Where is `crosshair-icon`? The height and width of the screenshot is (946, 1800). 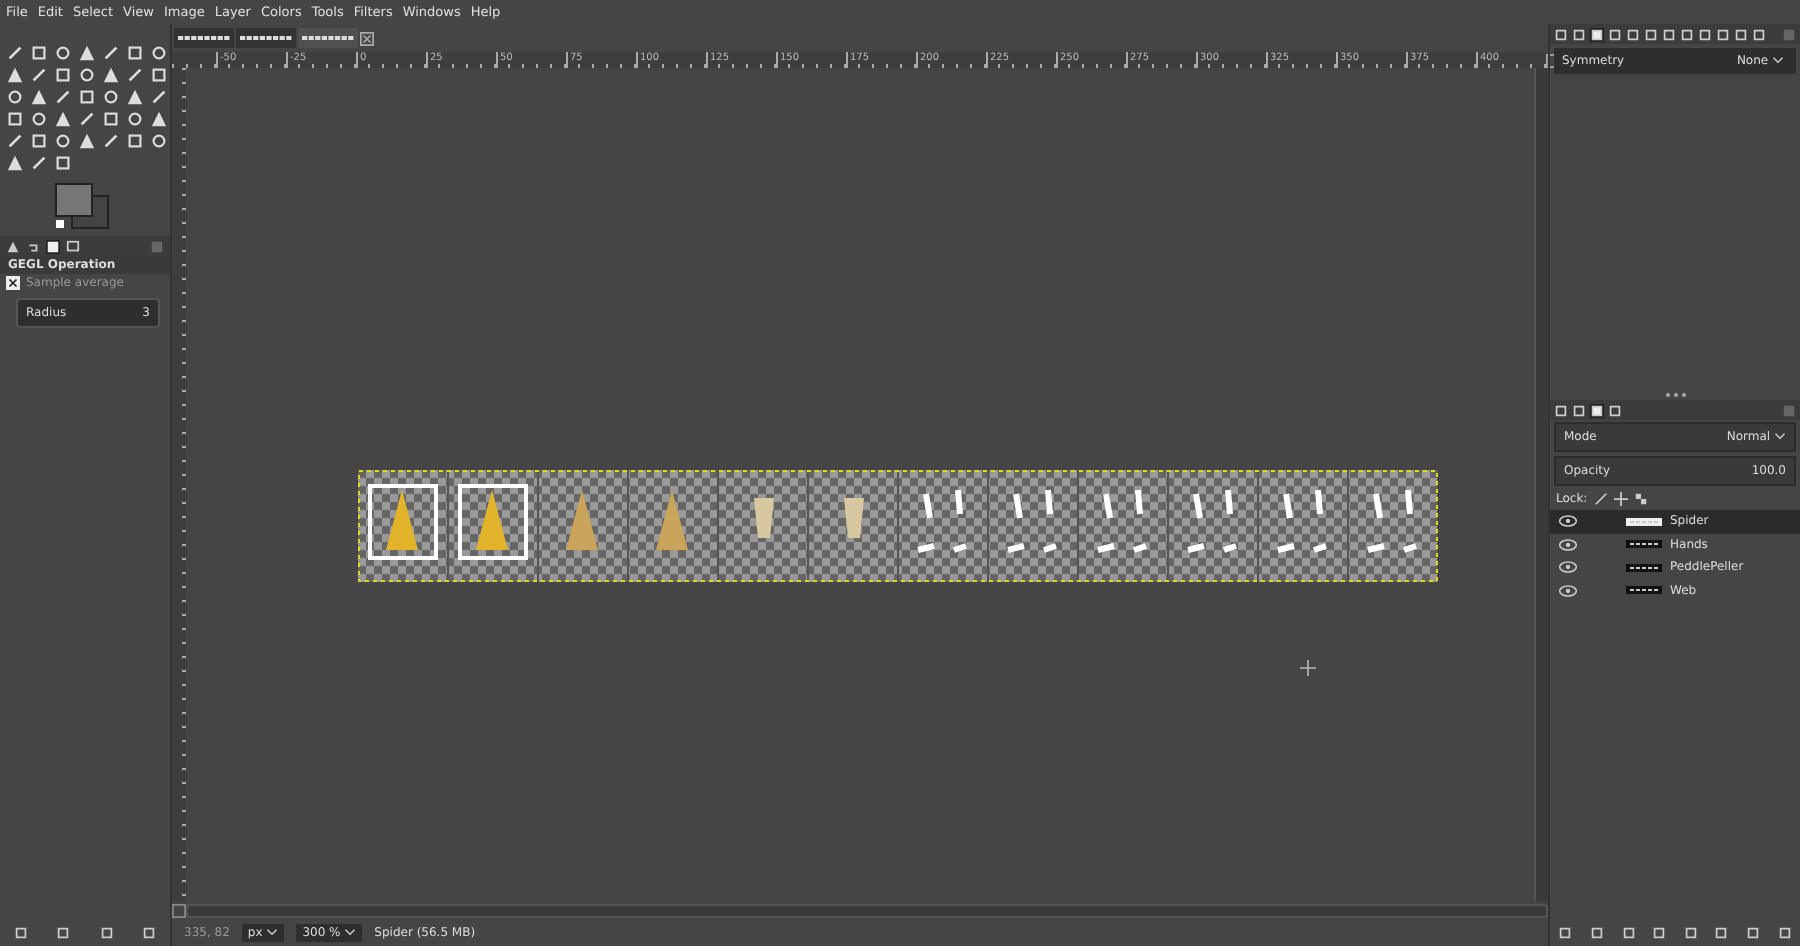 crosshair-icon is located at coordinates (1308, 668).